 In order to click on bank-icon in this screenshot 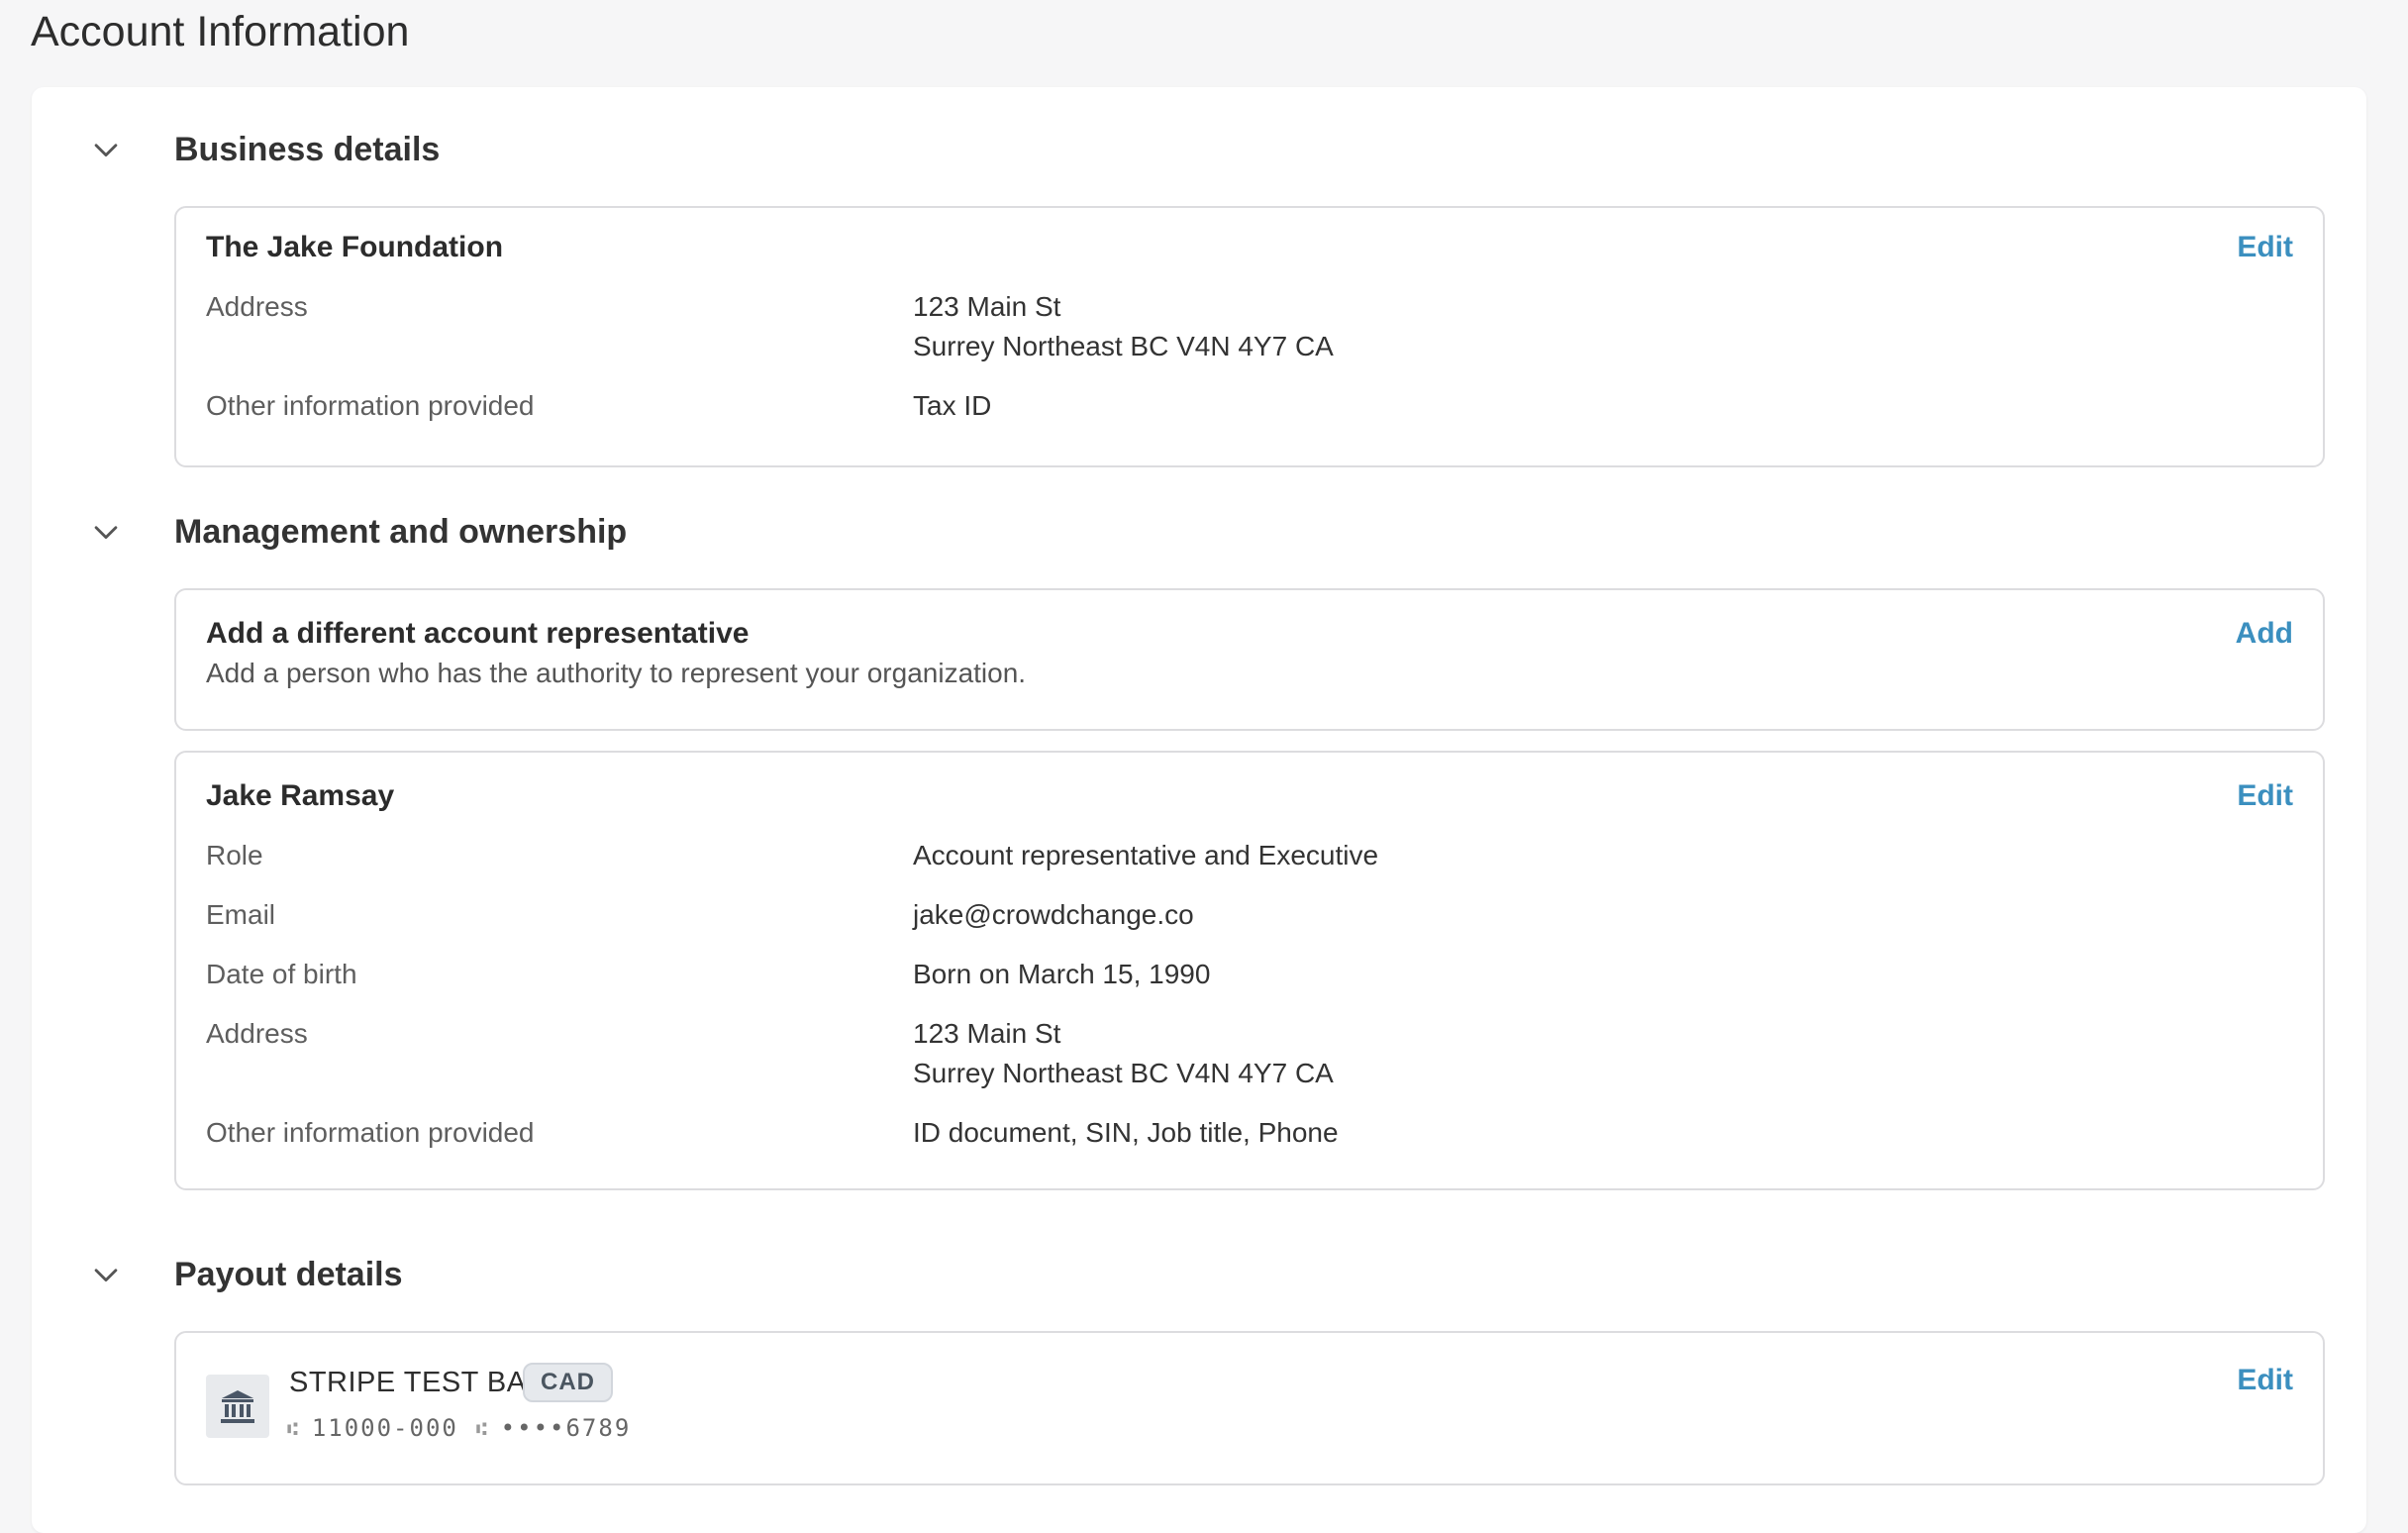, I will do `click(238, 1406)`.